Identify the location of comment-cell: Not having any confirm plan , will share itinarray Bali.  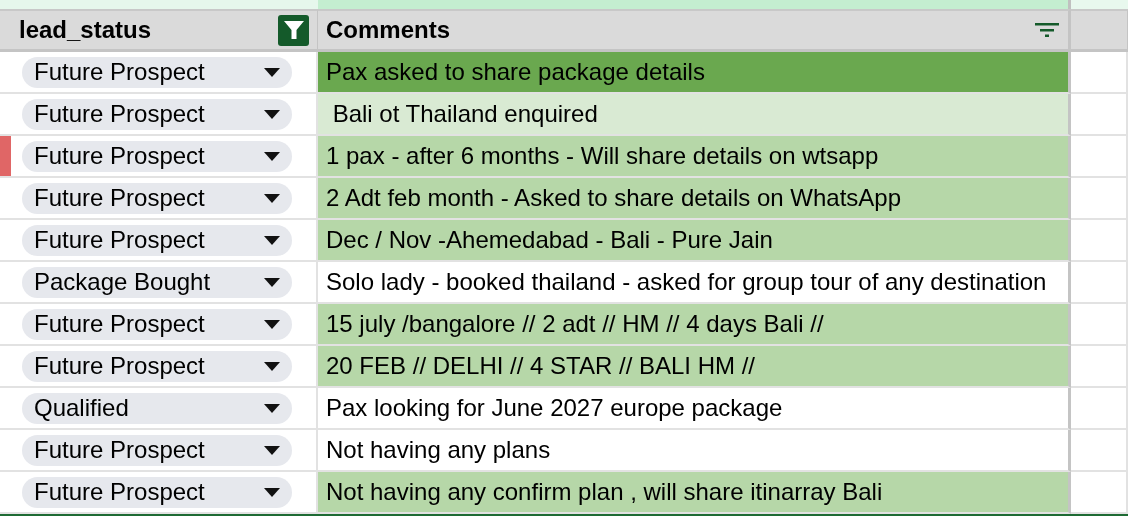
(694, 493).